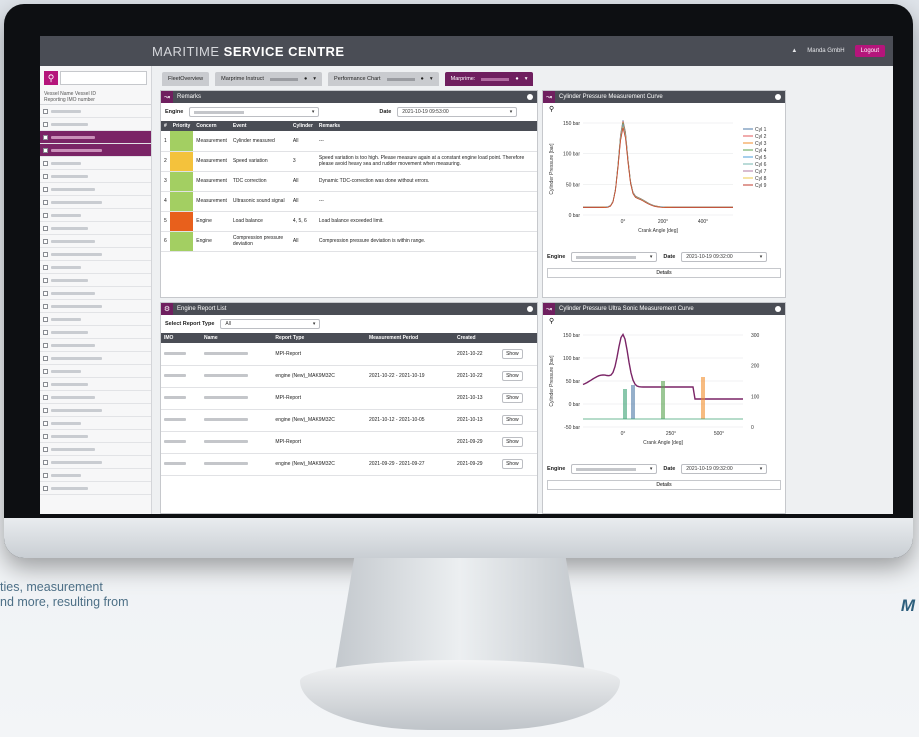  What do you see at coordinates (825, 51) in the screenshot?
I see `user-name: Manda GmbH` at bounding box center [825, 51].